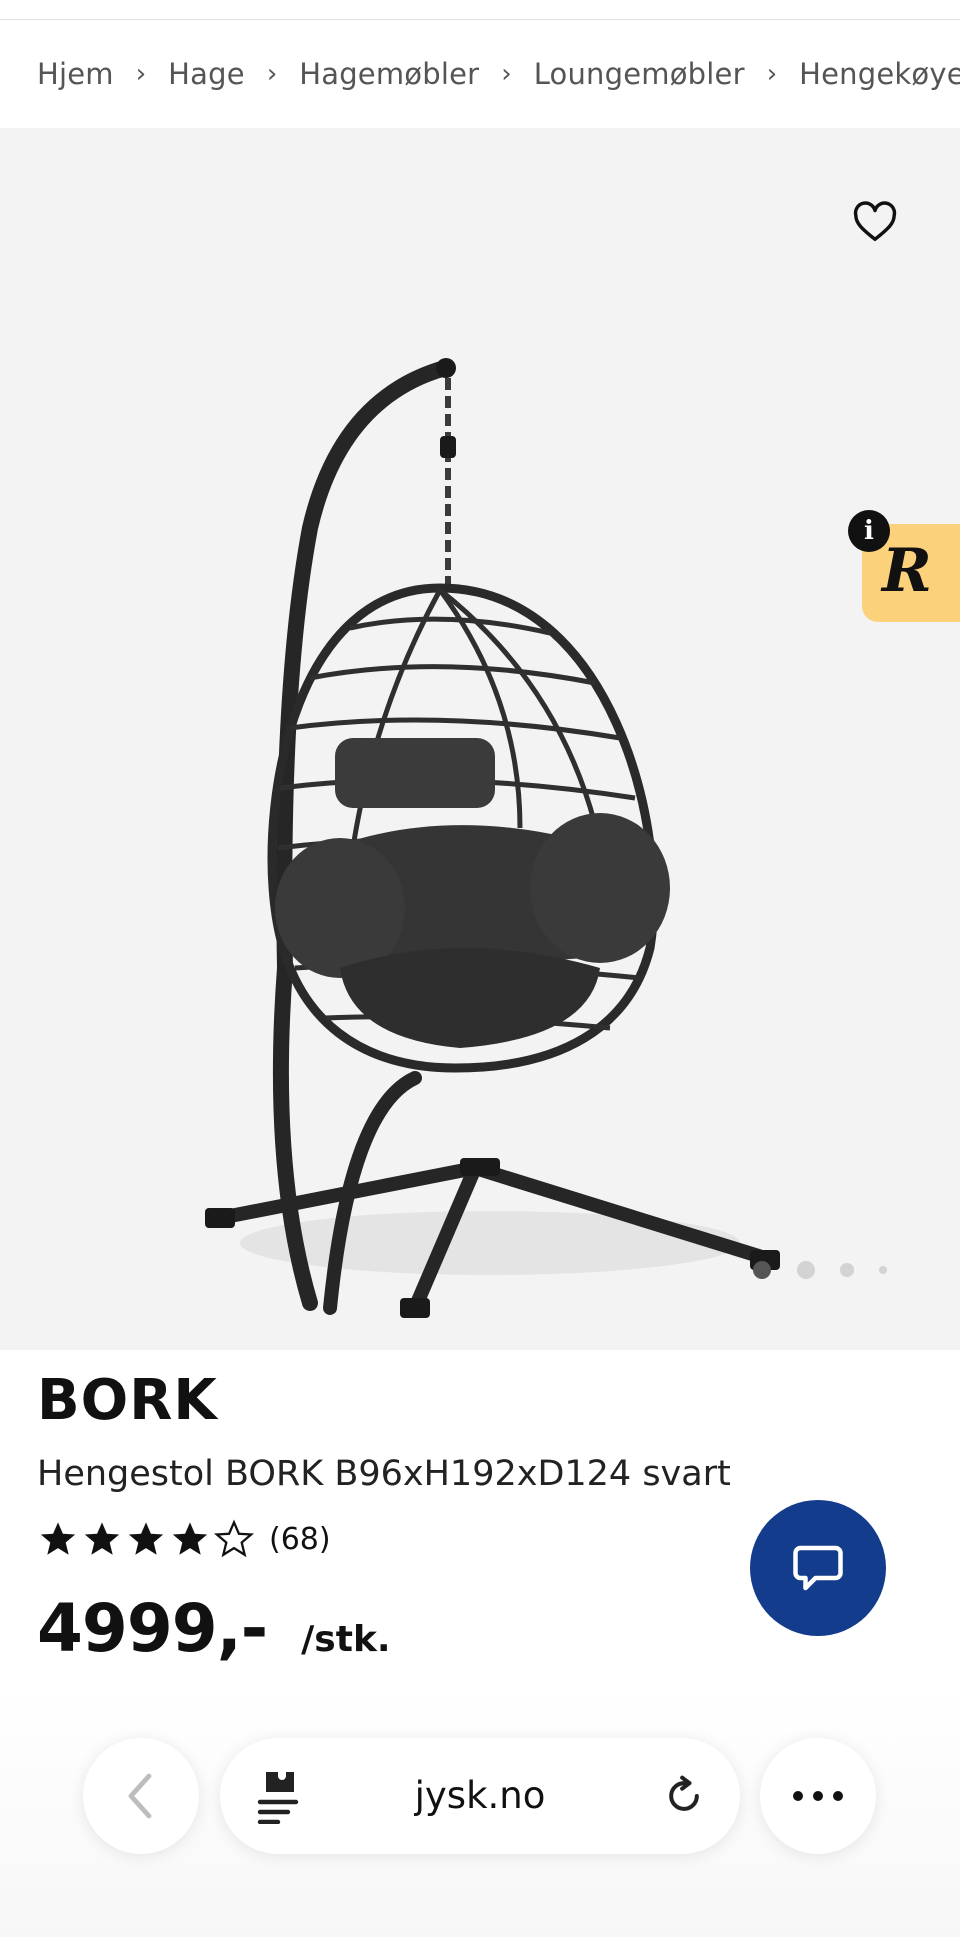  I want to click on heart-icon, so click(875, 223).